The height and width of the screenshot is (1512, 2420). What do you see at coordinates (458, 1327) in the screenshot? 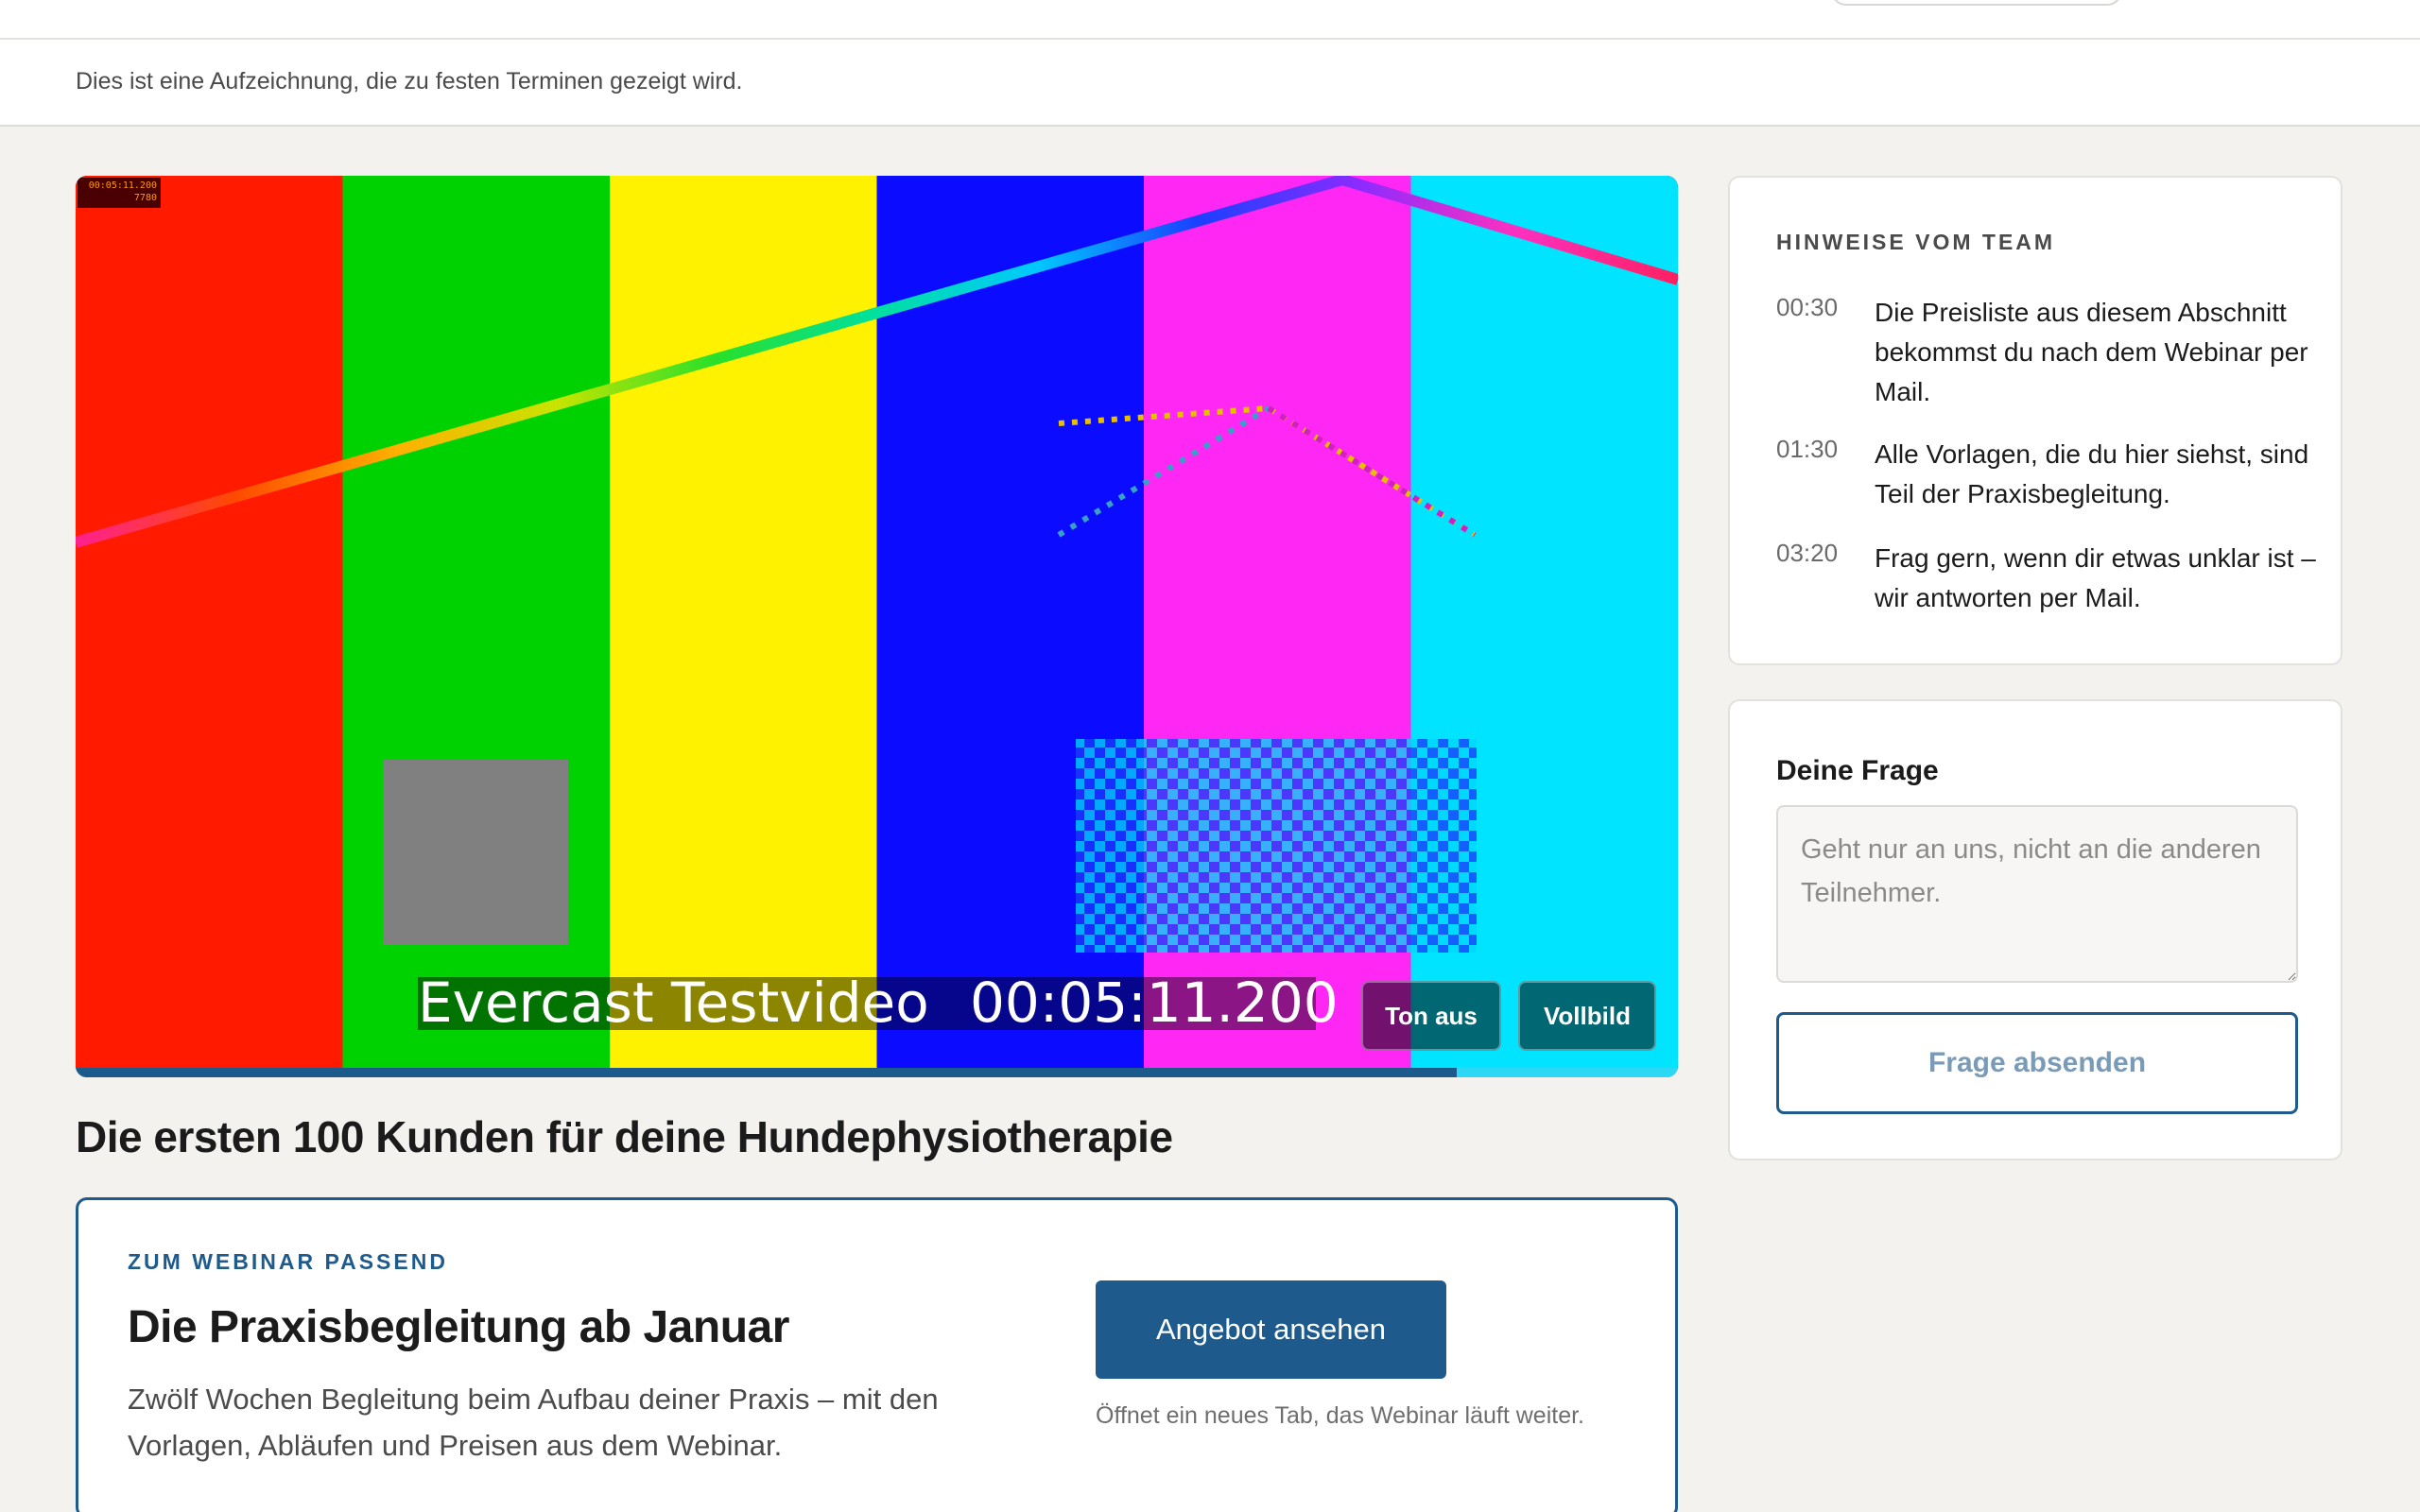
I see `offer-title: Die Praxisbegleitung ab Januar` at bounding box center [458, 1327].